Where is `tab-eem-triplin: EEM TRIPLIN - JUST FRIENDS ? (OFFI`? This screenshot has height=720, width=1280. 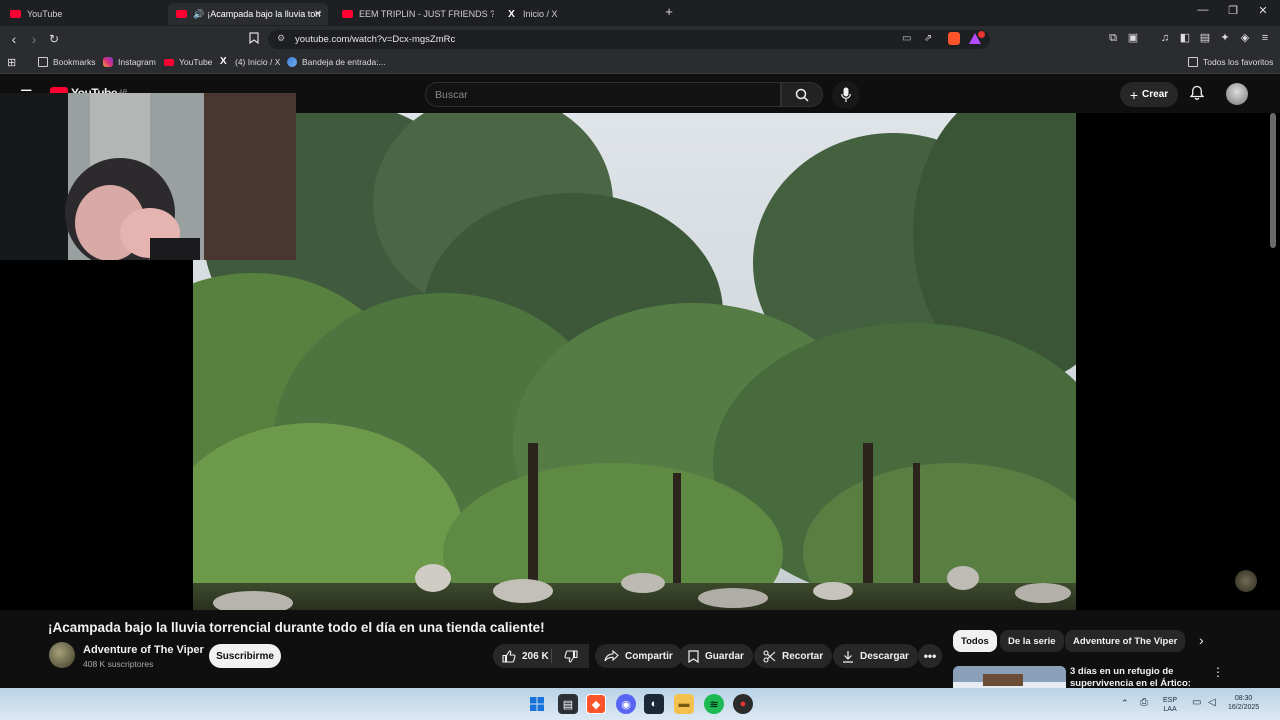 tab-eem-triplin: EEM TRIPLIN - JUST FRIENDS ? (OFFI is located at coordinates (414, 14).